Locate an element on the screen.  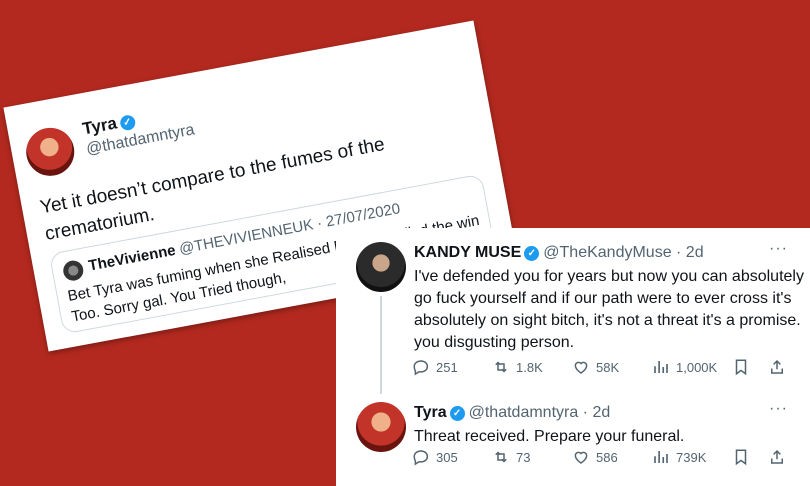
views-button: 1,000K is located at coordinates (684, 367).